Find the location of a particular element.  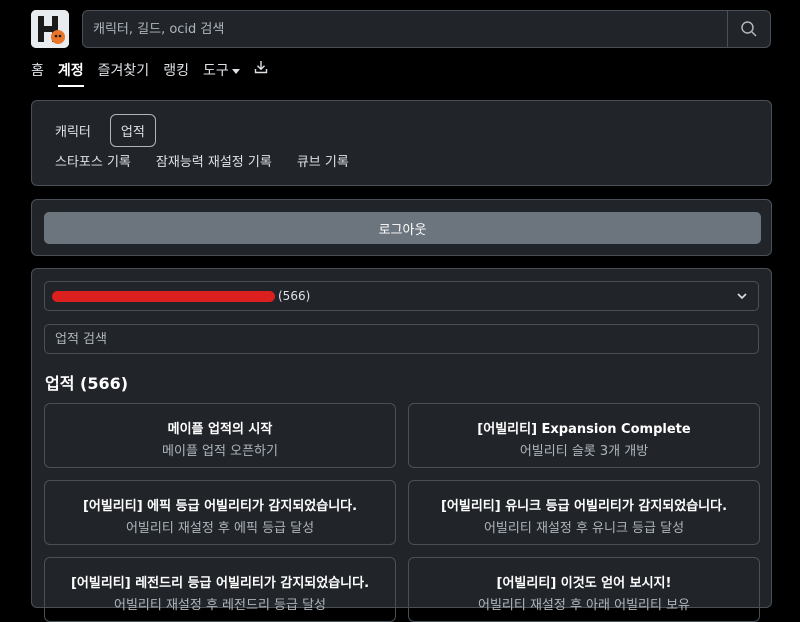

achievement-item: 메이플 업적의 시작 메이플 업적 오픈하기 is located at coordinates (220, 435).